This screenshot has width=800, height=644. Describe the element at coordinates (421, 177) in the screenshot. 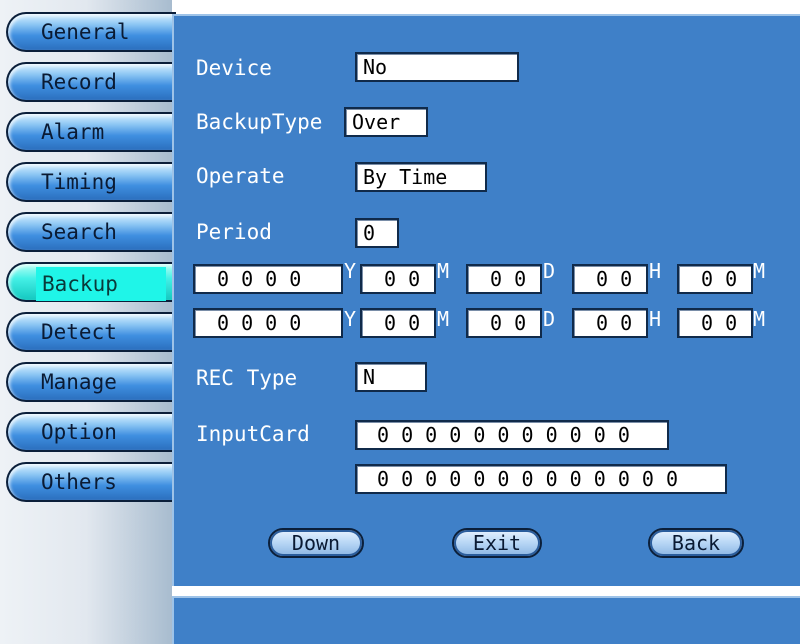

I see `operate-field: By Time` at that location.